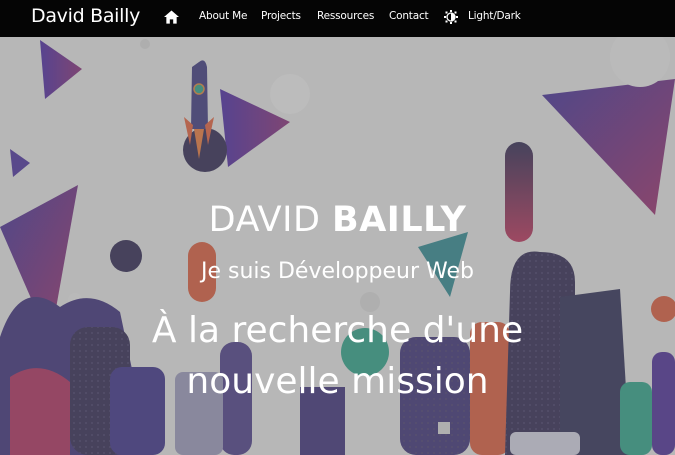 The width and height of the screenshot is (675, 455). I want to click on contrast-icon, so click(451, 17).